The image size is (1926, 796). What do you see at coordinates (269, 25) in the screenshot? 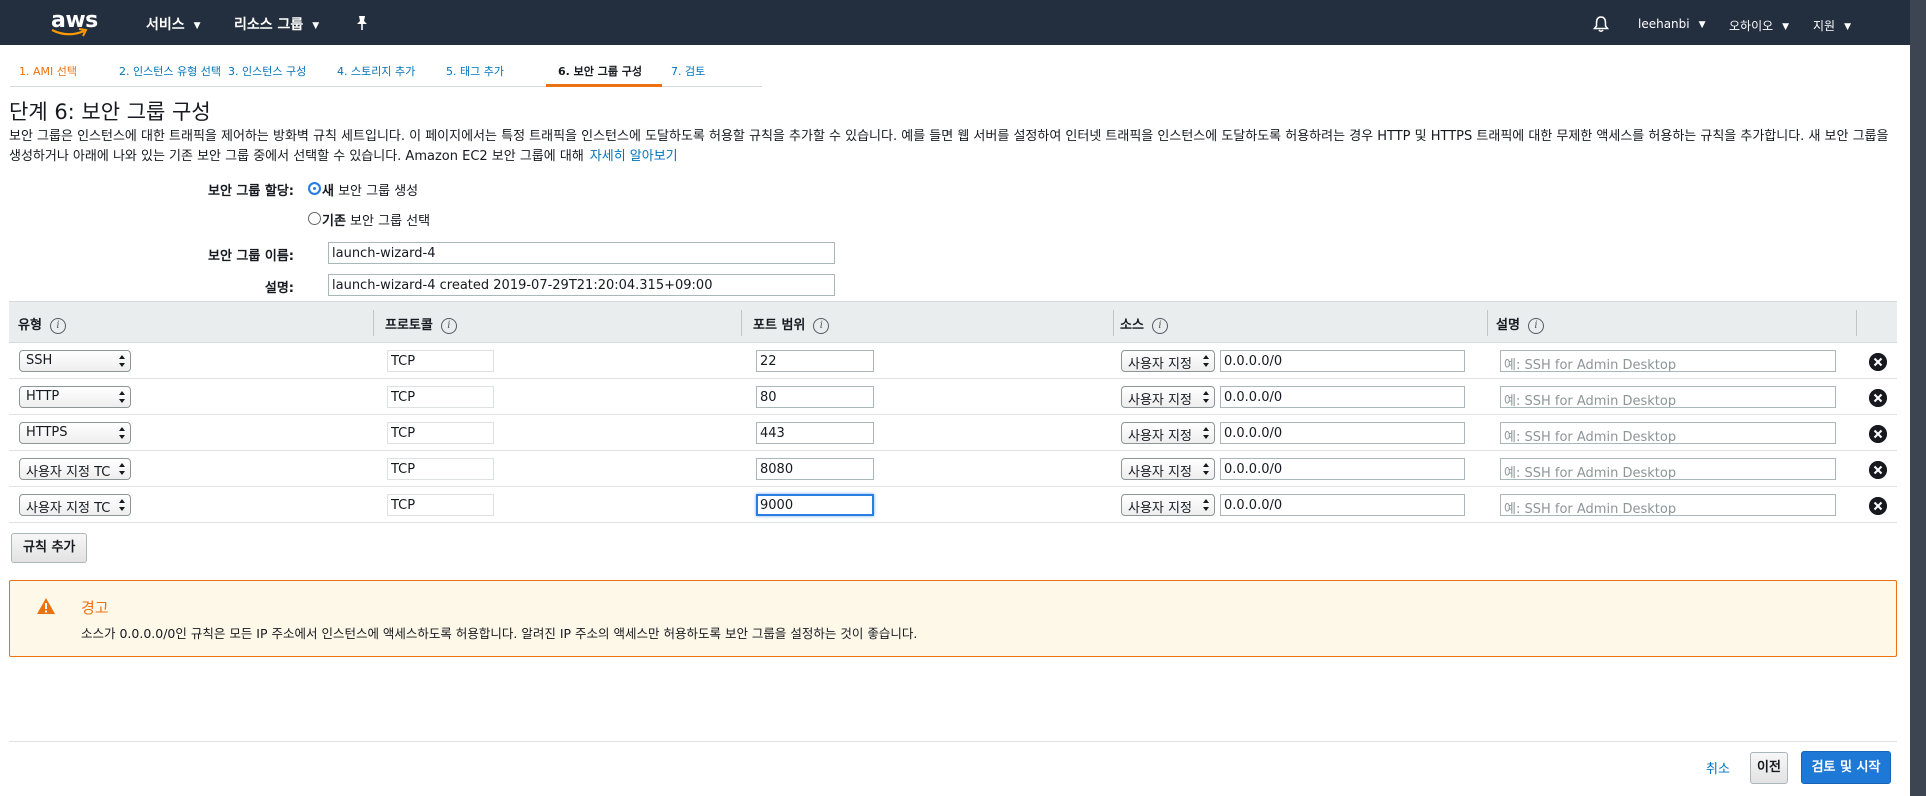
I see `resource-groups-label: 리소스 그룹` at bounding box center [269, 25].